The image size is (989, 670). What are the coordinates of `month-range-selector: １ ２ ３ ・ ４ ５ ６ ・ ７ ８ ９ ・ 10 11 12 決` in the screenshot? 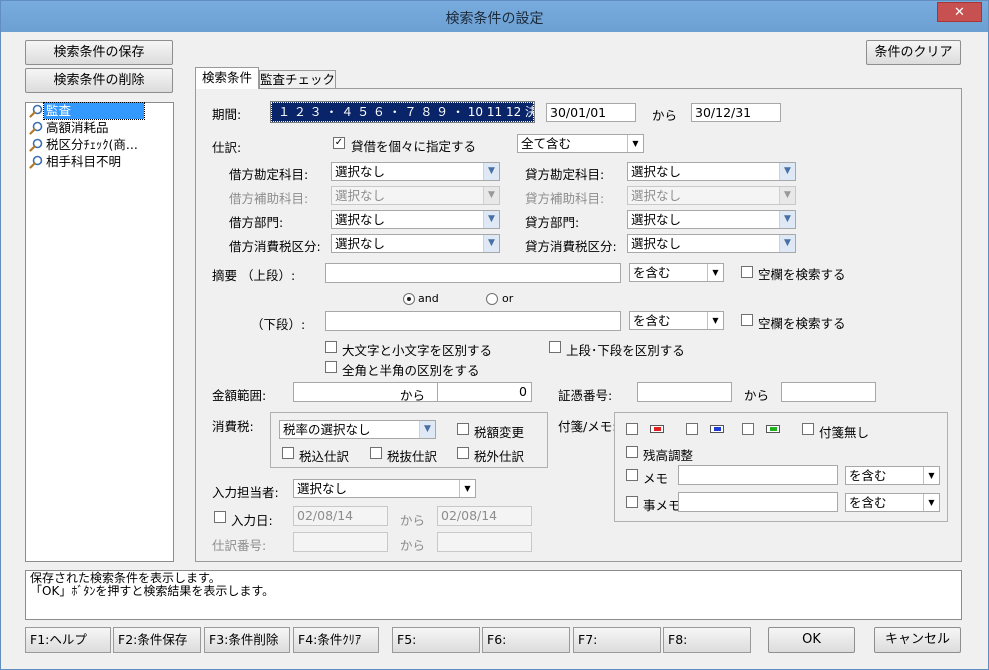 It's located at (403, 112).